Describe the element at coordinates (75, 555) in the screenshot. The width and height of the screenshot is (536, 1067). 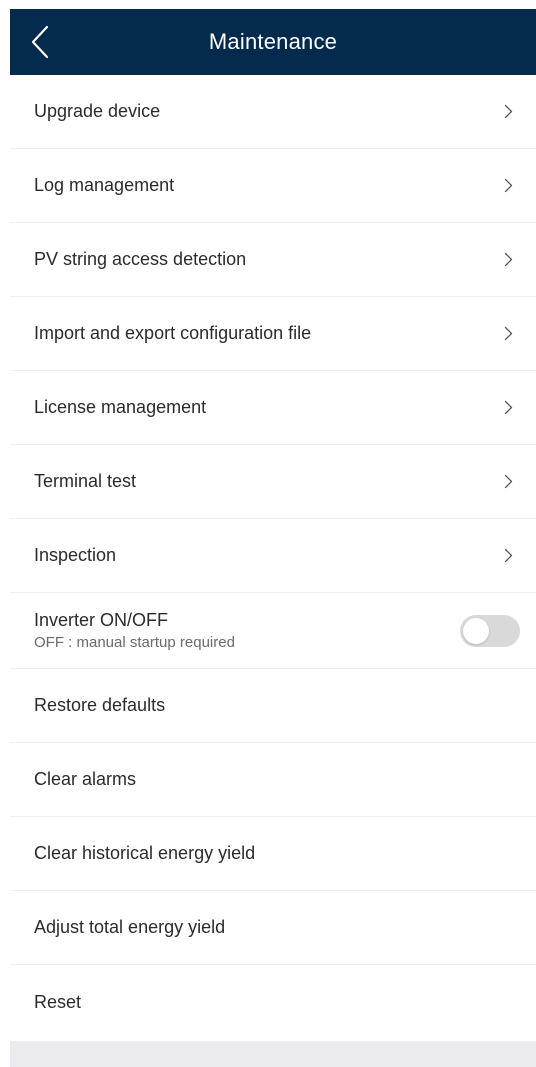
I see `menu-item-label: Inspection` at that location.